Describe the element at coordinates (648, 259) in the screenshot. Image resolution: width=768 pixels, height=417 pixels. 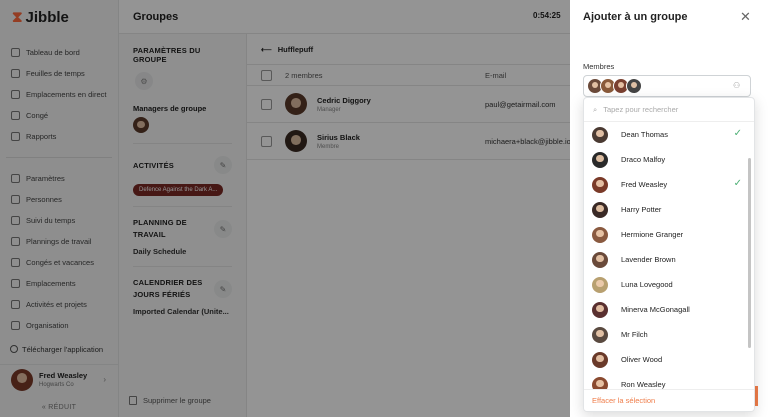
I see `option-name: Lavender Brown` at that location.